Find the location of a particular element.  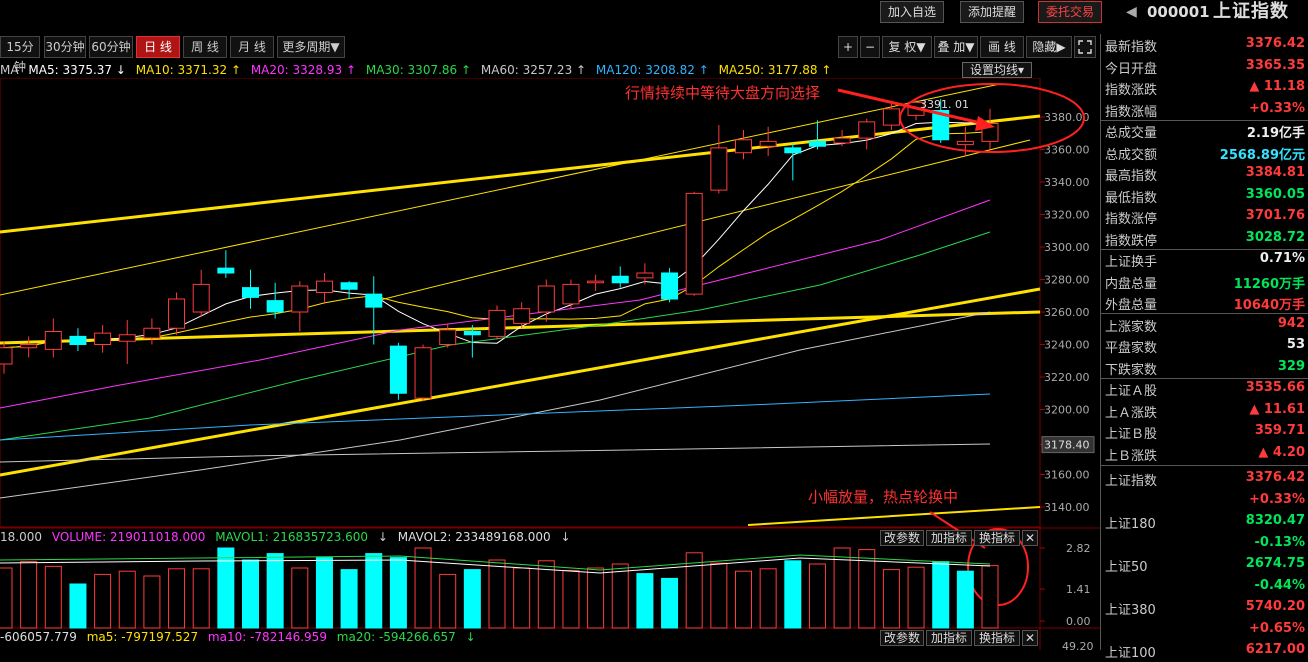

price-tick-label: 3280.00 is located at coordinates (1067, 280).